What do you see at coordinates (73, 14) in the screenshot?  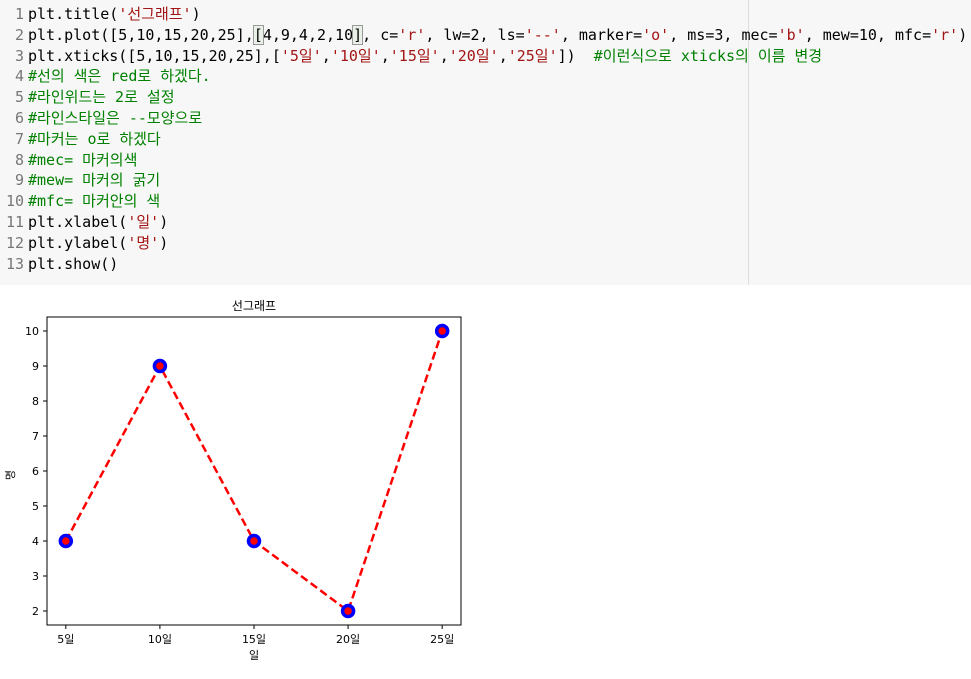 I see `code-token: plt.title(` at bounding box center [73, 14].